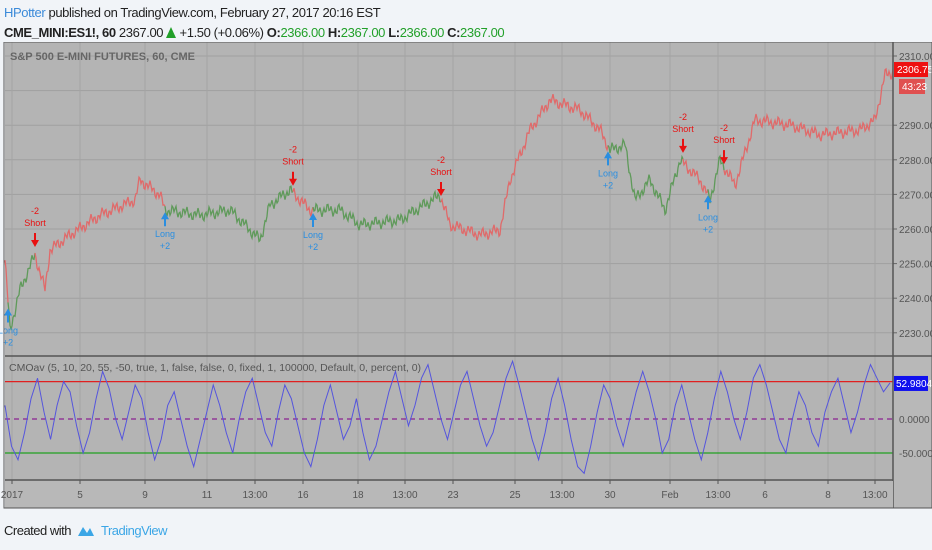 The height and width of the screenshot is (550, 932). I want to click on time-tick-label: Feb, so click(670, 495).